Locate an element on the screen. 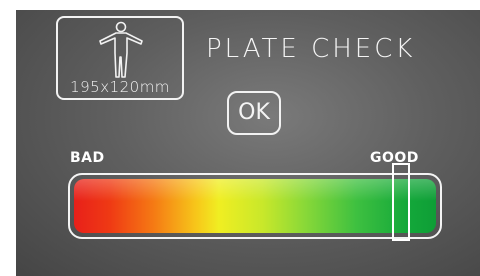  quality-meter-shine is located at coordinates (255, 190).